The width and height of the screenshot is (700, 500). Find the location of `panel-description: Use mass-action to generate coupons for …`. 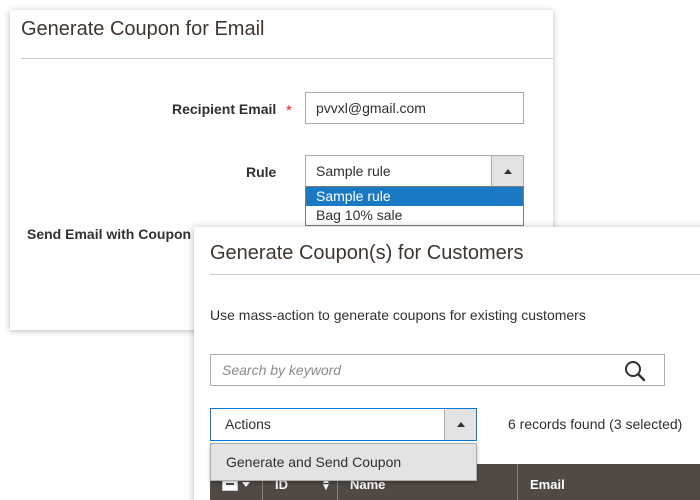

panel-description: Use mass-action to generate coupons for … is located at coordinates (398, 315).